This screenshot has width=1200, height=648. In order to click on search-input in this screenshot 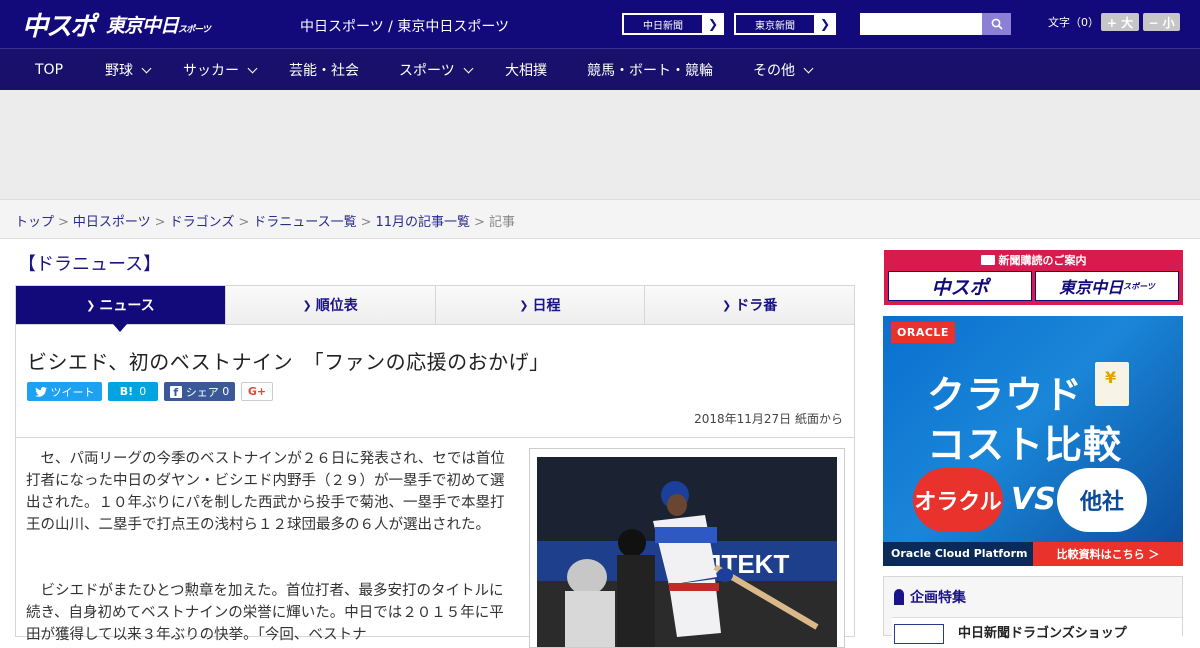, I will do `click(921, 24)`.